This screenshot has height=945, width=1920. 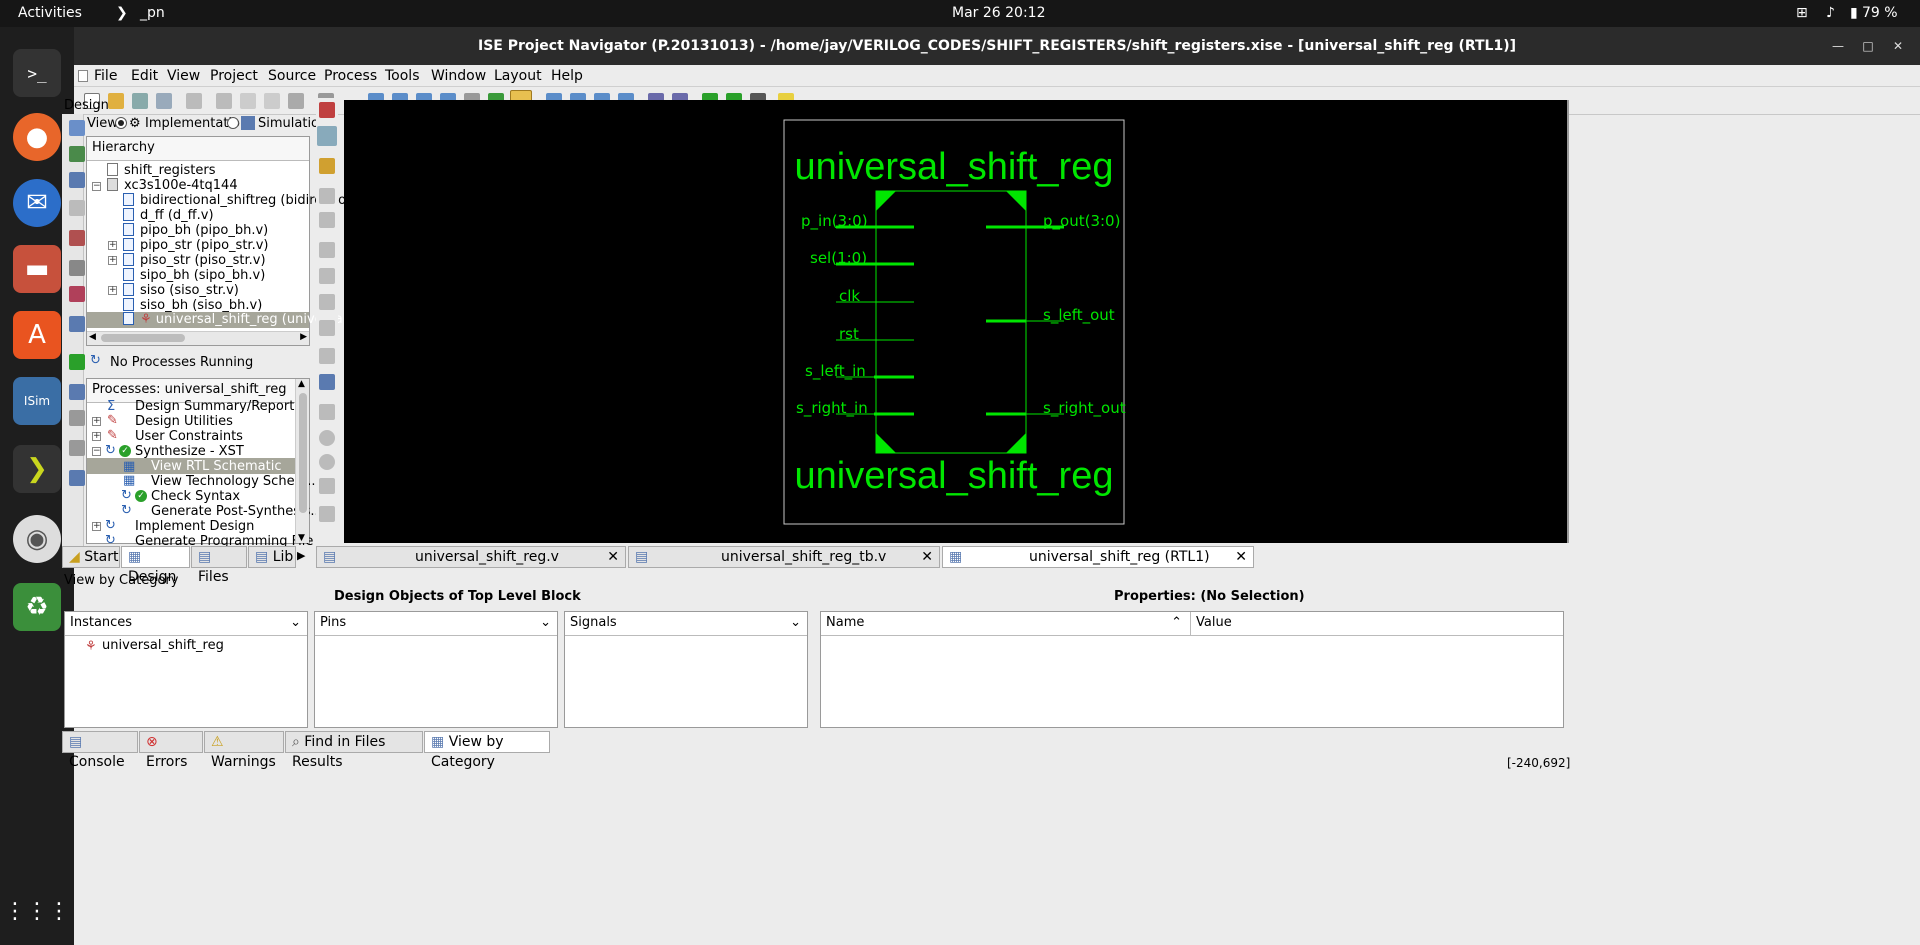 I want to click on select-tool-icon, so click(x=327, y=110).